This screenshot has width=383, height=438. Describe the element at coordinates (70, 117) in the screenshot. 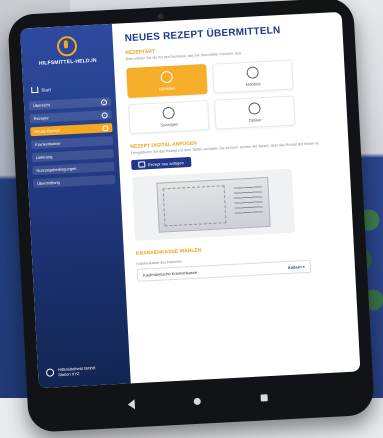

I see `sidebar-item-rezepte: Rezepte ✓` at that location.